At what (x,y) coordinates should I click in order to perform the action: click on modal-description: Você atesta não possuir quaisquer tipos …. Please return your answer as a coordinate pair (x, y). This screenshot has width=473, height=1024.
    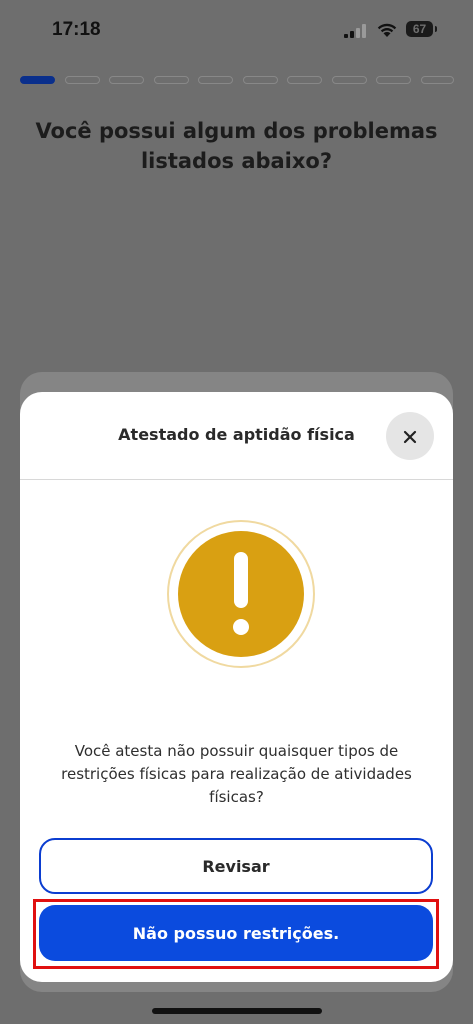
    Looking at the image, I should click on (236, 774).